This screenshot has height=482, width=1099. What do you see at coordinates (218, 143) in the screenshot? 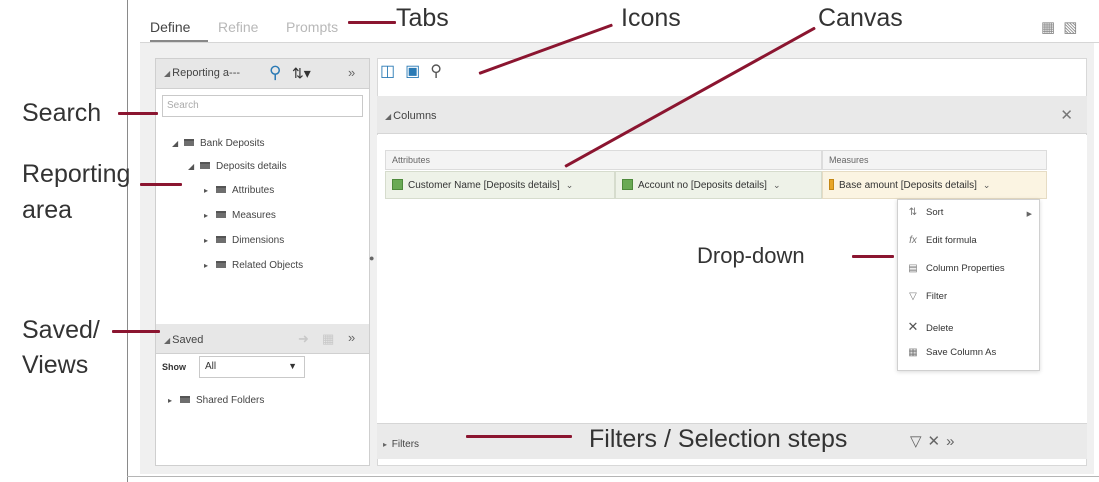
I see `tree-item-bank-deposits: ◢ Bank Deposits` at bounding box center [218, 143].